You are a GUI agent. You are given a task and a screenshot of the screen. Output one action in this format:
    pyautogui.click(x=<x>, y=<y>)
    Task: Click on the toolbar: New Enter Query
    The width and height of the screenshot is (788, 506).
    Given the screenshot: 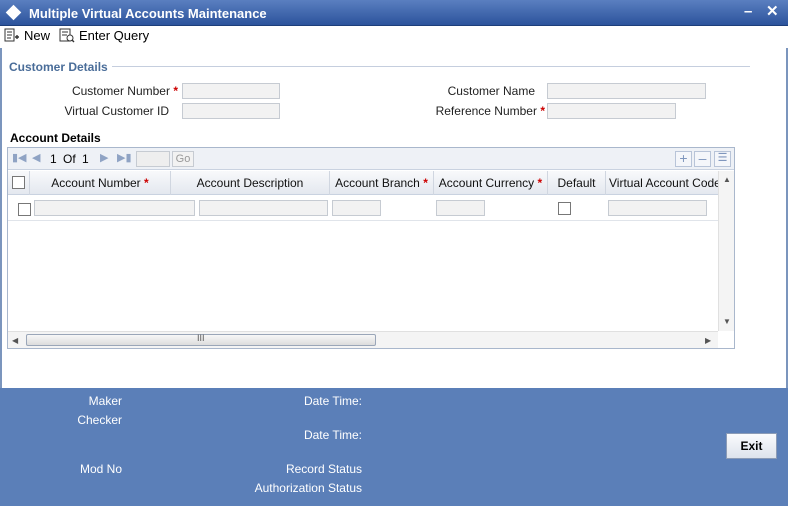 What is the action you would take?
    pyautogui.click(x=394, y=37)
    